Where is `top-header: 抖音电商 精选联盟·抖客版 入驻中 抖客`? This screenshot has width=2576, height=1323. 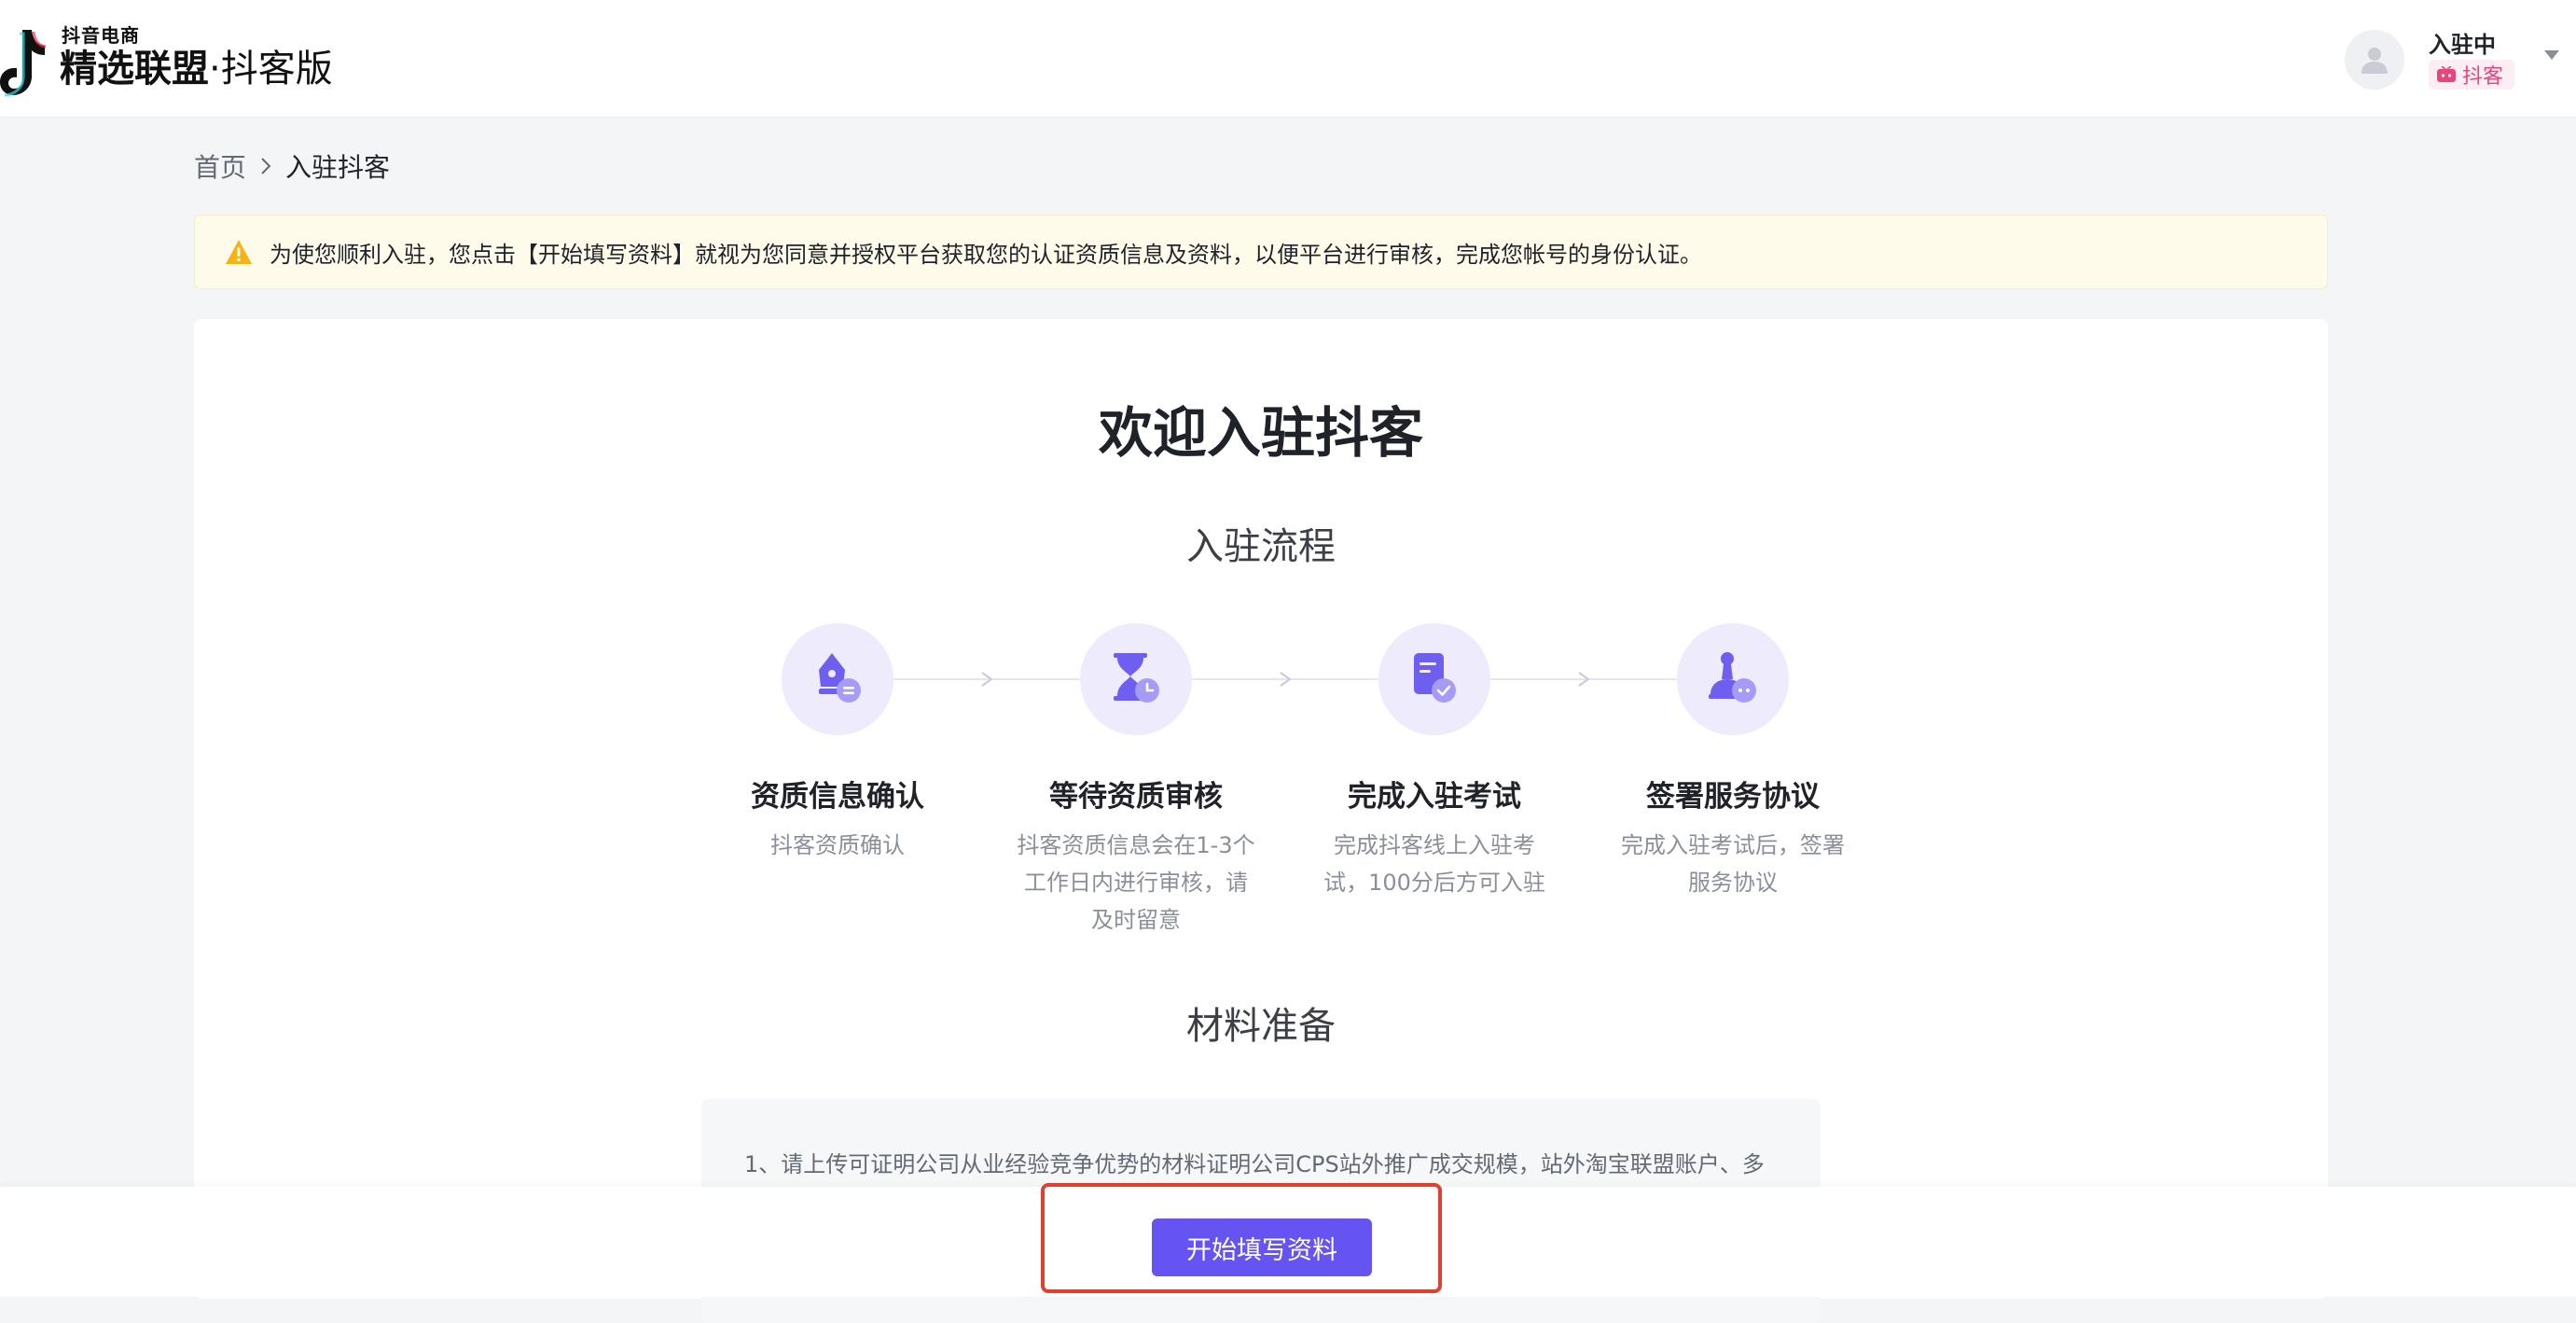
top-header: 抖音电商 精选联盟·抖客版 入驻中 抖客 is located at coordinates (1288, 59).